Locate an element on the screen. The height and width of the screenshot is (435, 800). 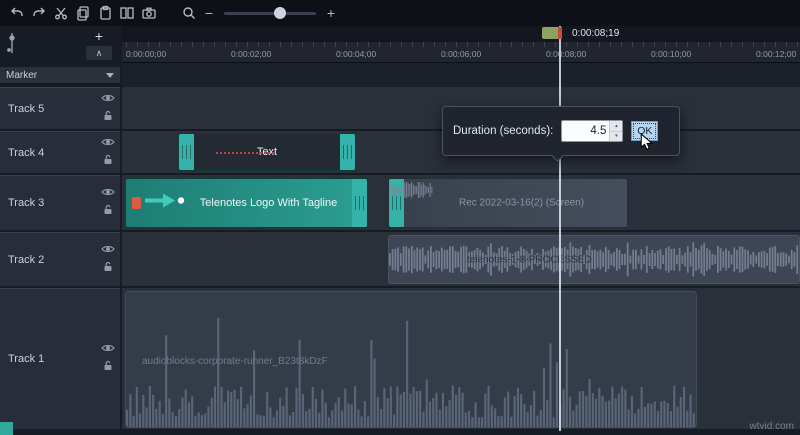
ruler-label: 0:00:02;00 is located at coordinates (251, 54).